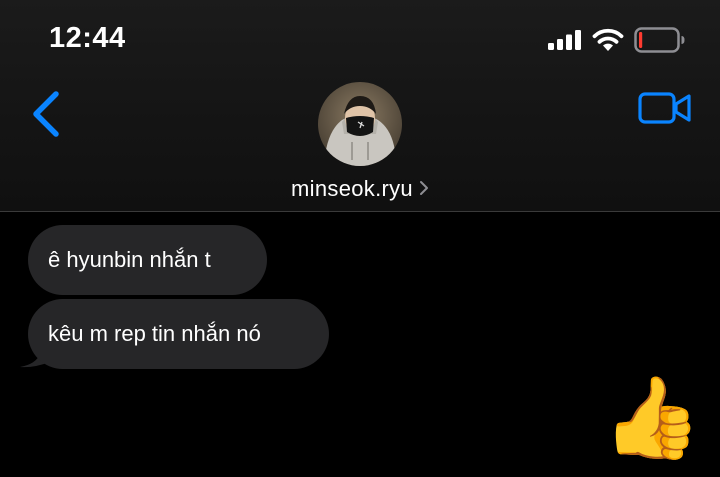  What do you see at coordinates (564, 40) in the screenshot?
I see `cellular-signal-icon` at bounding box center [564, 40].